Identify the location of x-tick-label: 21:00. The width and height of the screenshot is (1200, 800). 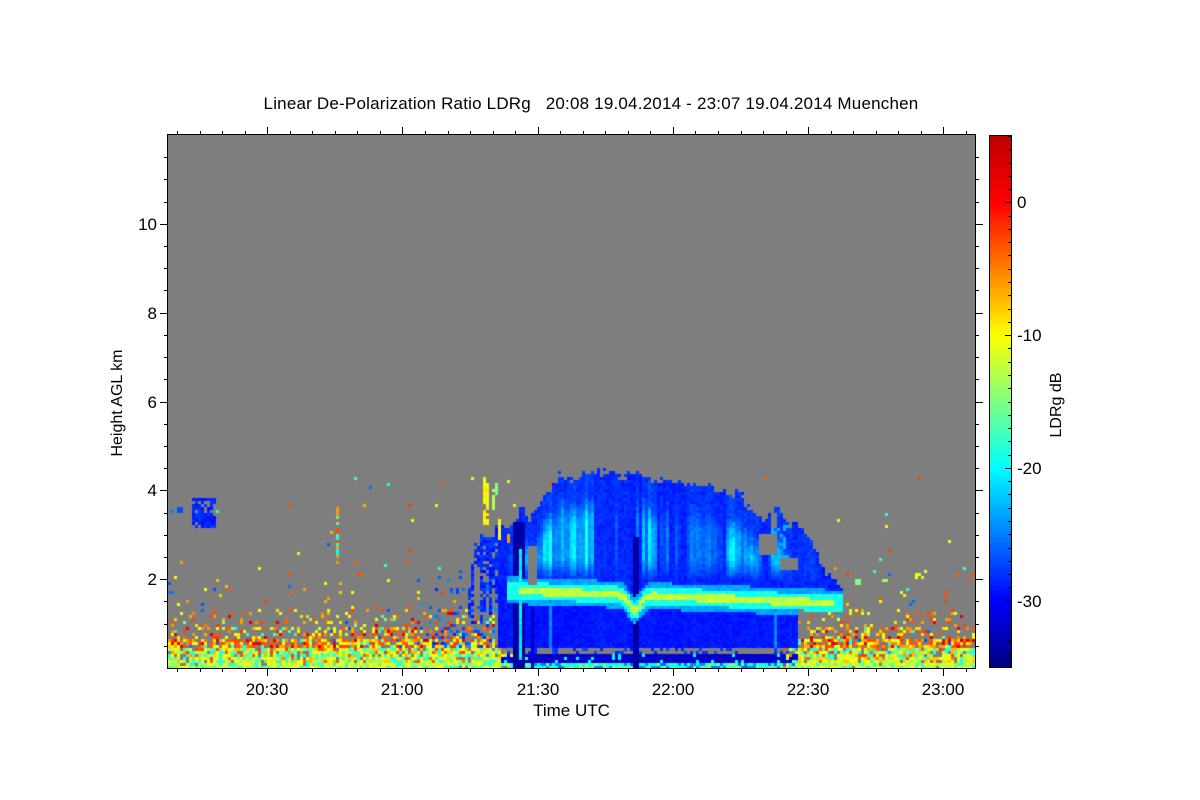
(402, 689).